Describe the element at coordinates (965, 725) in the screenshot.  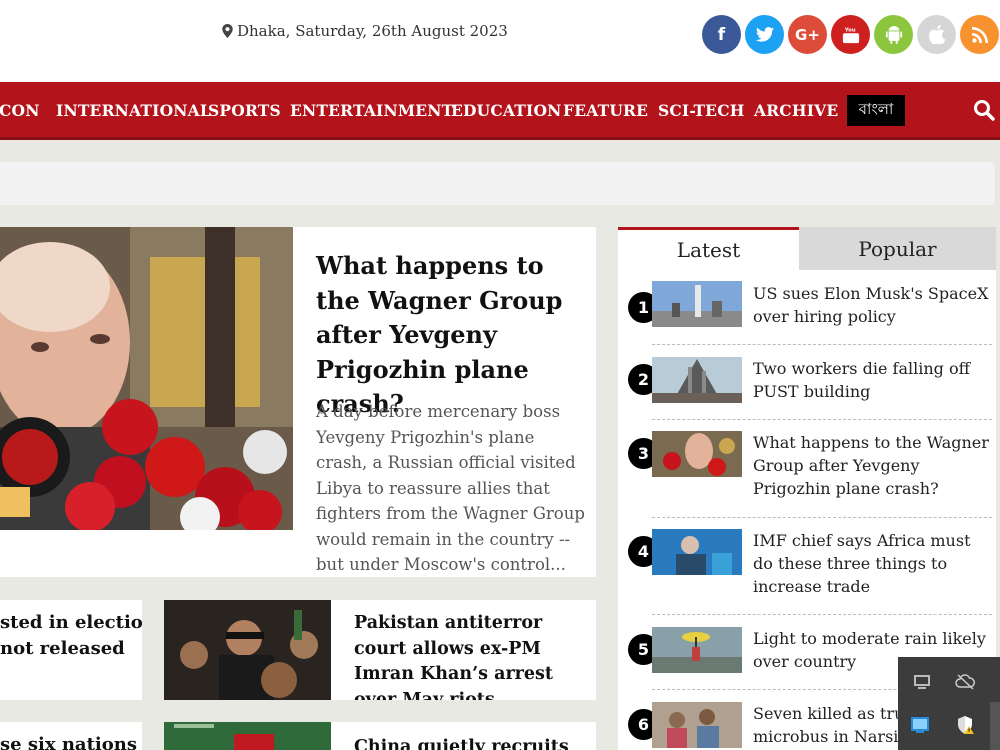
I see `security-warning-icon` at that location.